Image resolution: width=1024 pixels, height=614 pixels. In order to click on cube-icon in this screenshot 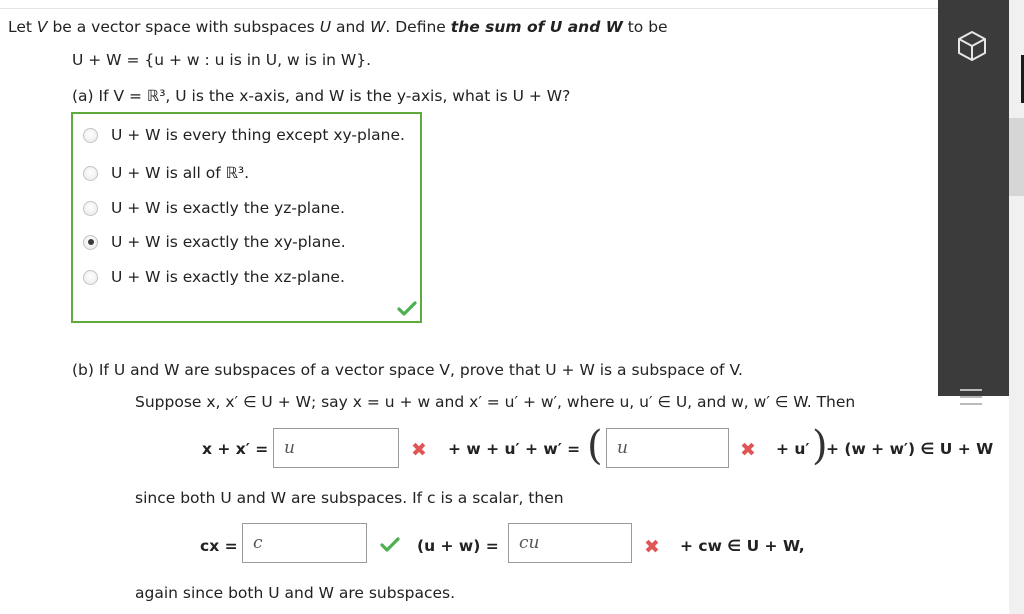, I will do `click(972, 46)`.